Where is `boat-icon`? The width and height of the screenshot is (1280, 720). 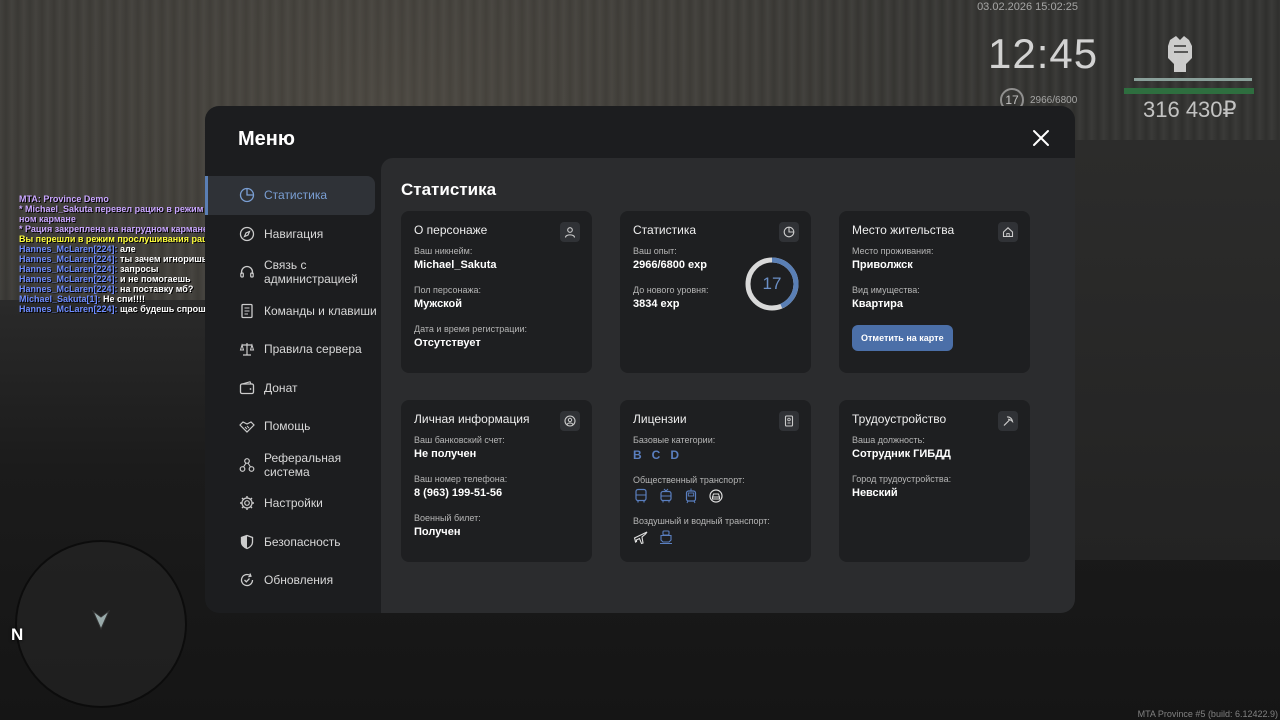
boat-icon is located at coordinates (666, 537).